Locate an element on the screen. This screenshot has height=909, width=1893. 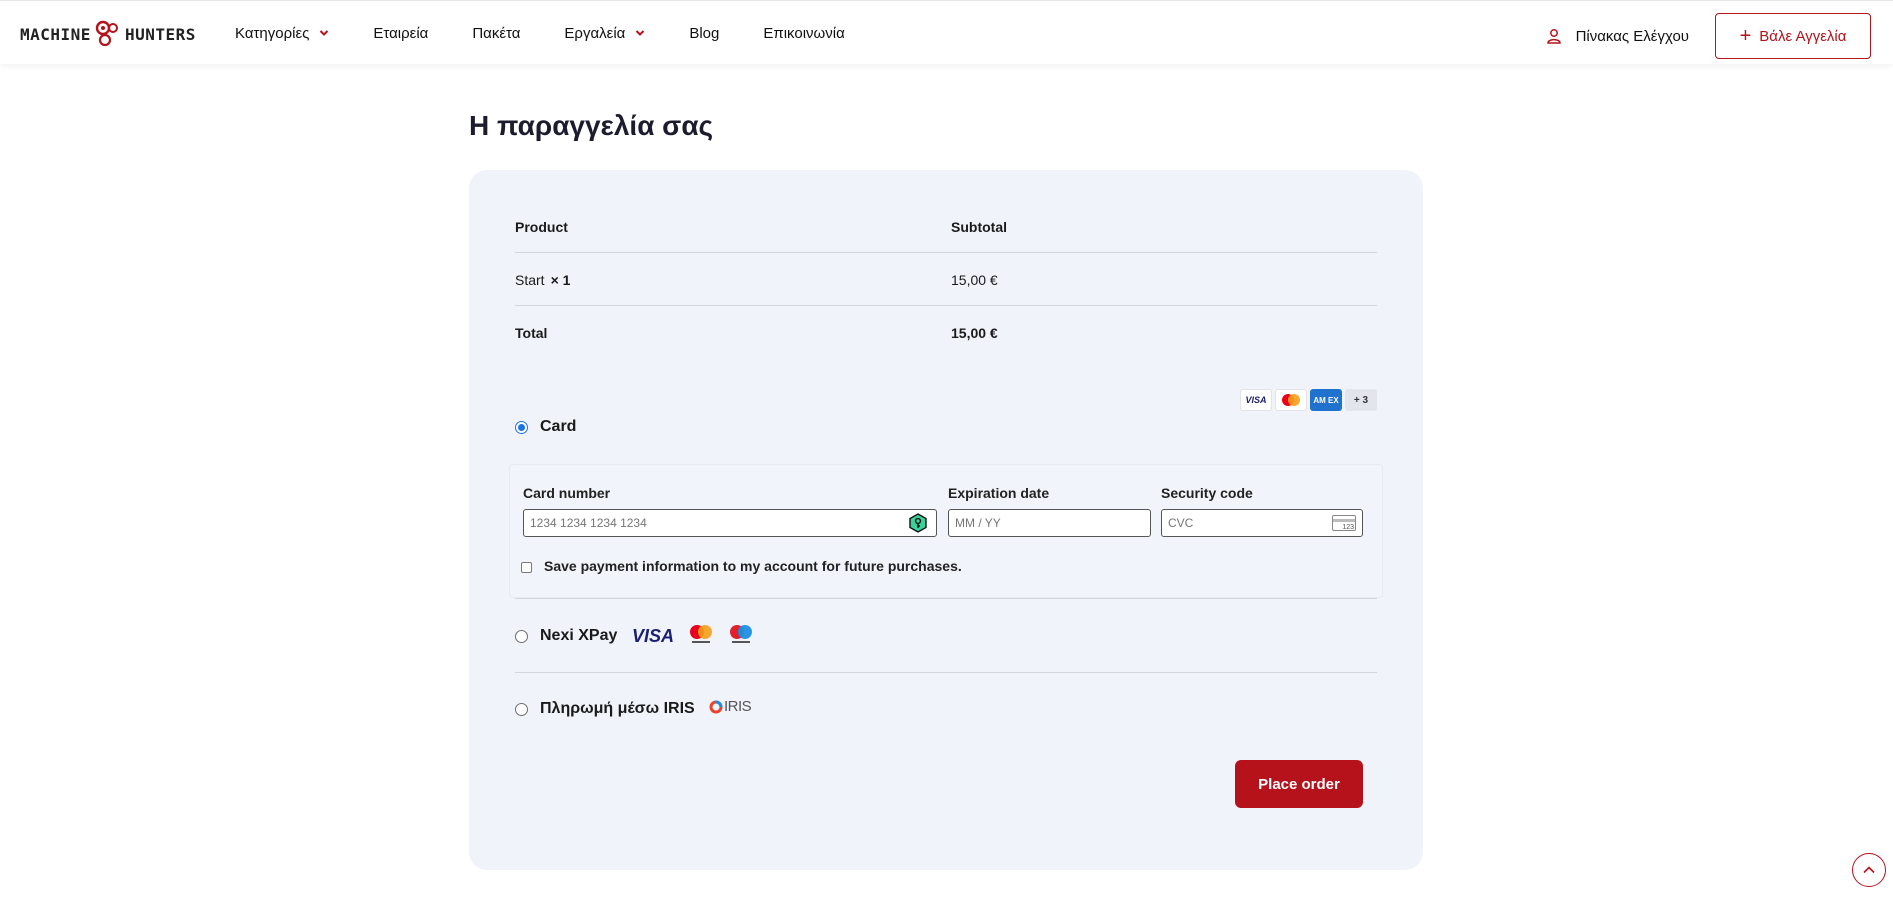
total-label: Total is located at coordinates (531, 333).